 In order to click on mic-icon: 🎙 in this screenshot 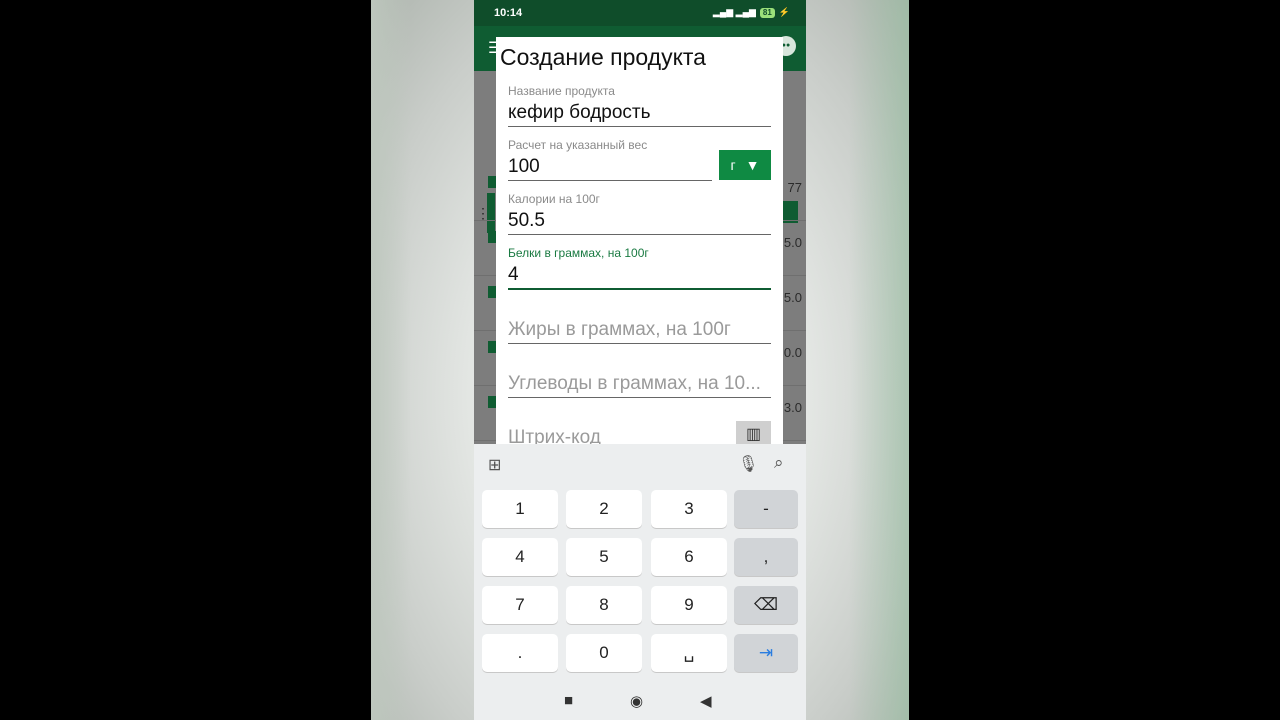, I will do `click(748, 464)`.